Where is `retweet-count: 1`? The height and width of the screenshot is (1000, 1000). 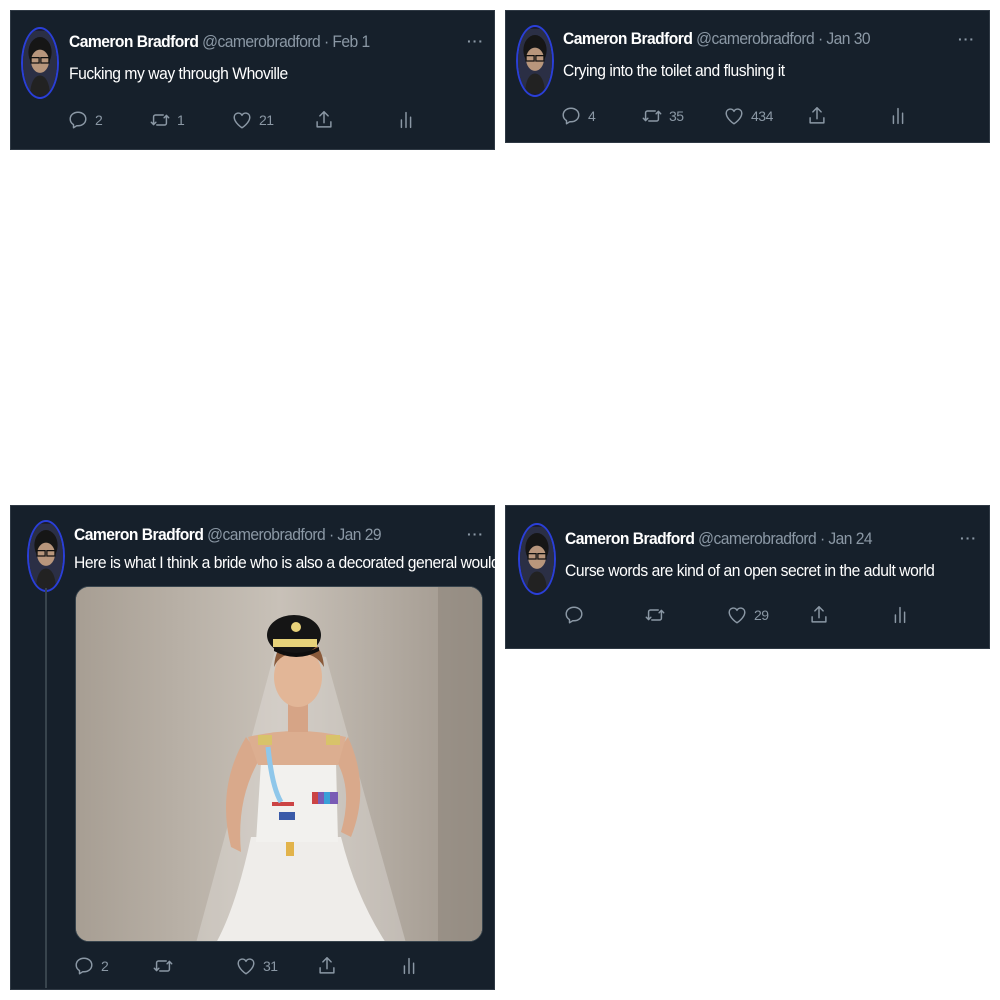 retweet-count: 1 is located at coordinates (181, 120).